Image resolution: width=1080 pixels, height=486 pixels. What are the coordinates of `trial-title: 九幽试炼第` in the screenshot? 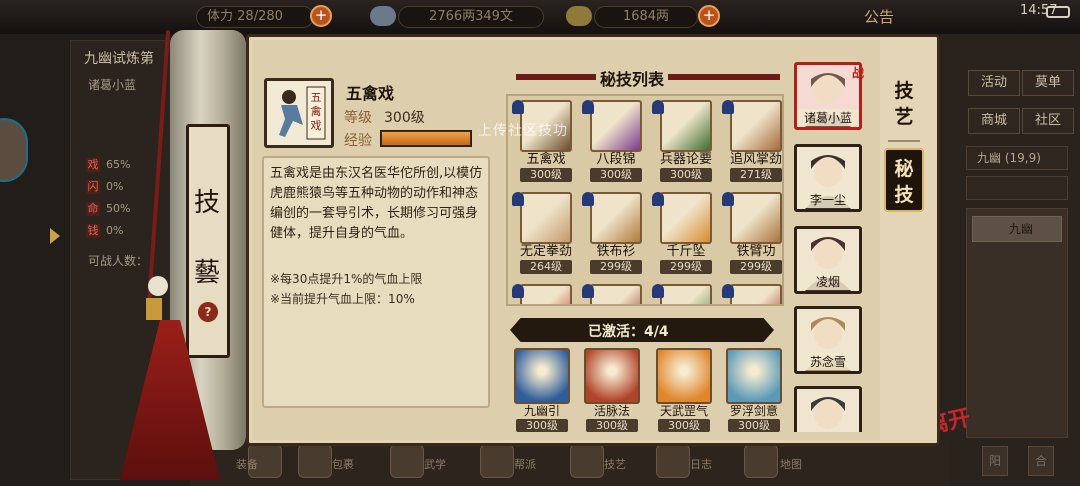 It's located at (119, 59).